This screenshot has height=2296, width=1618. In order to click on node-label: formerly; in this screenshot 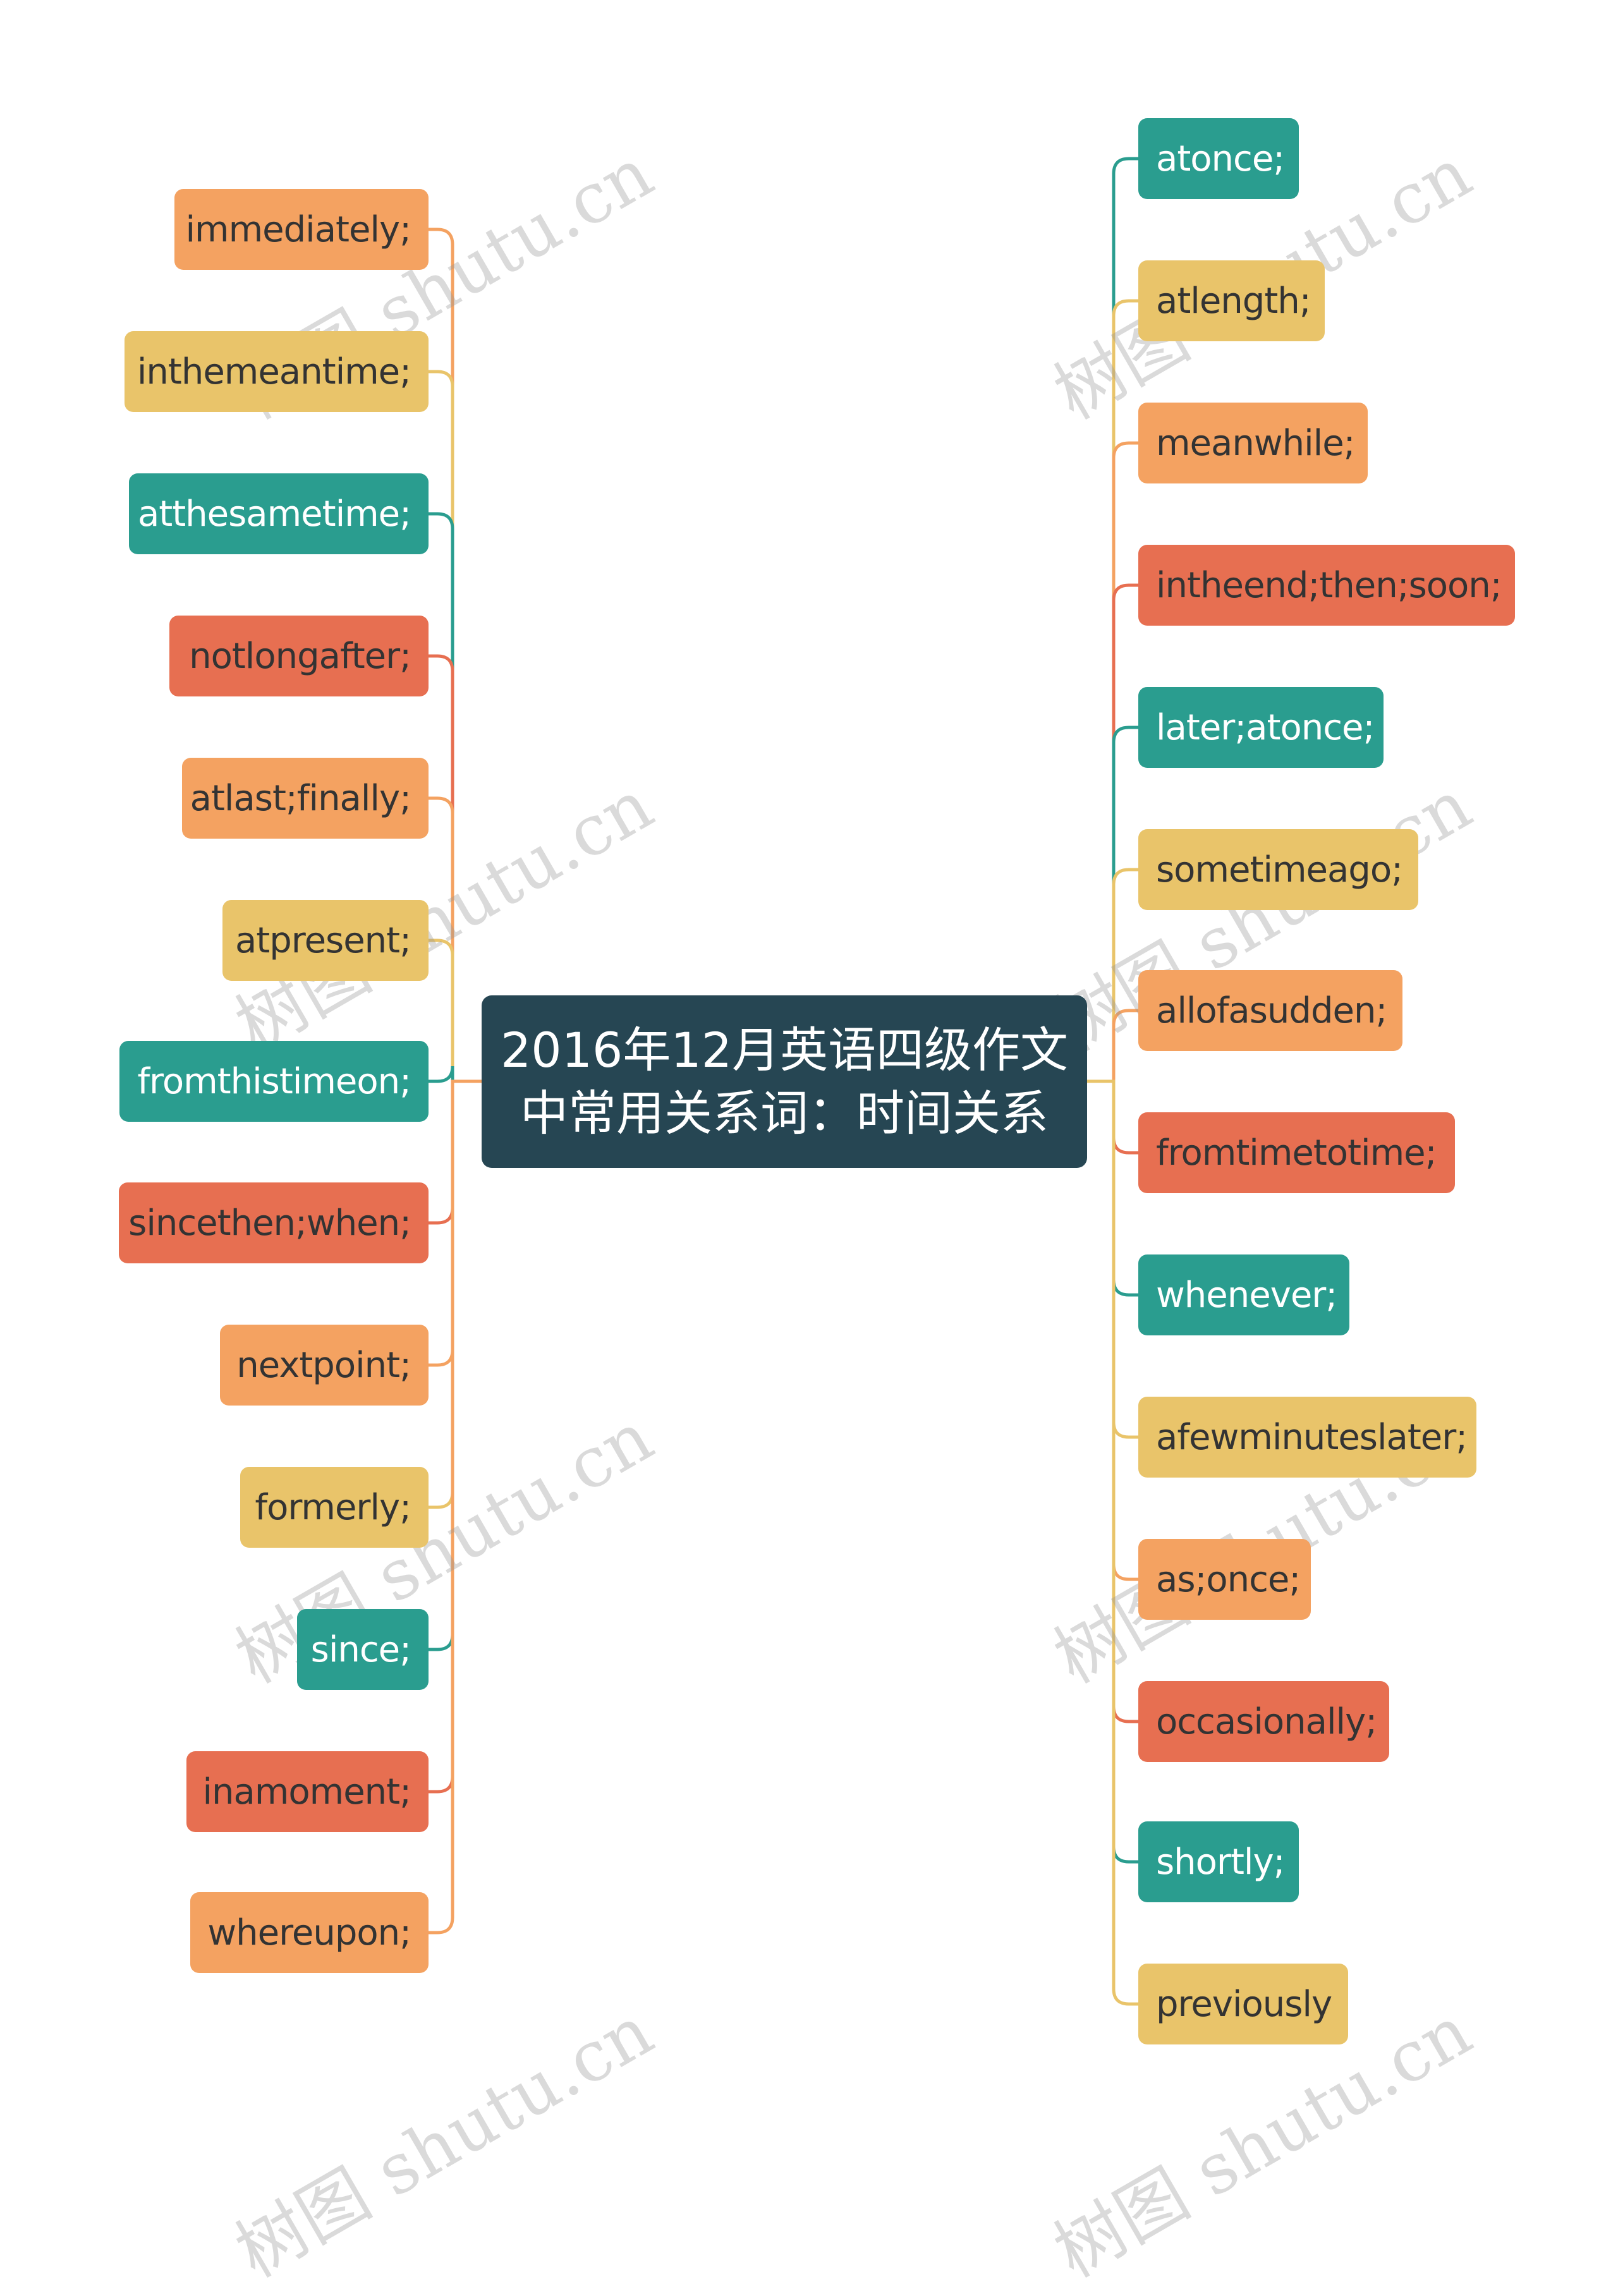, I will do `click(333, 1507)`.